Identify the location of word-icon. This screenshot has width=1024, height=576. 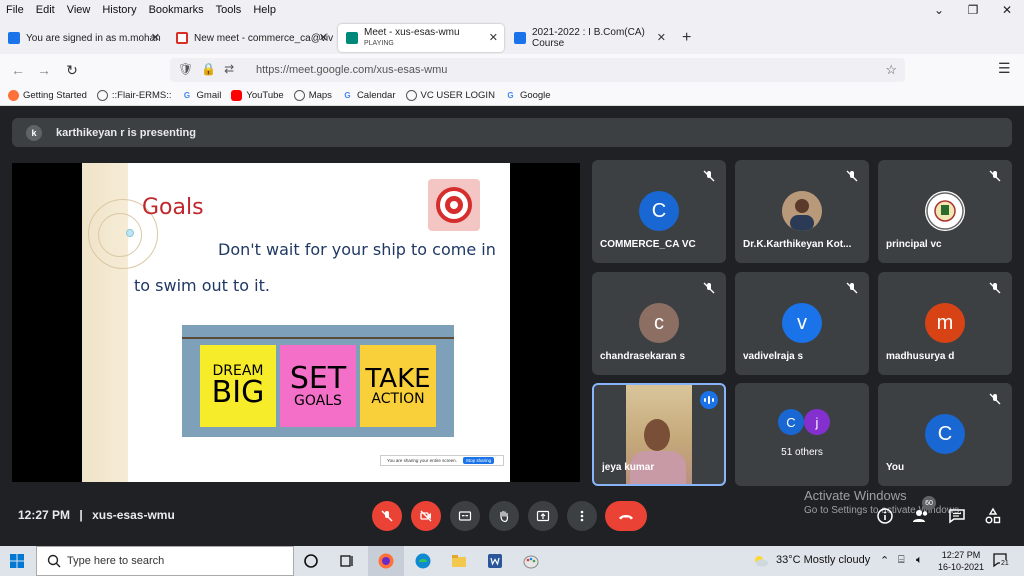
(495, 561).